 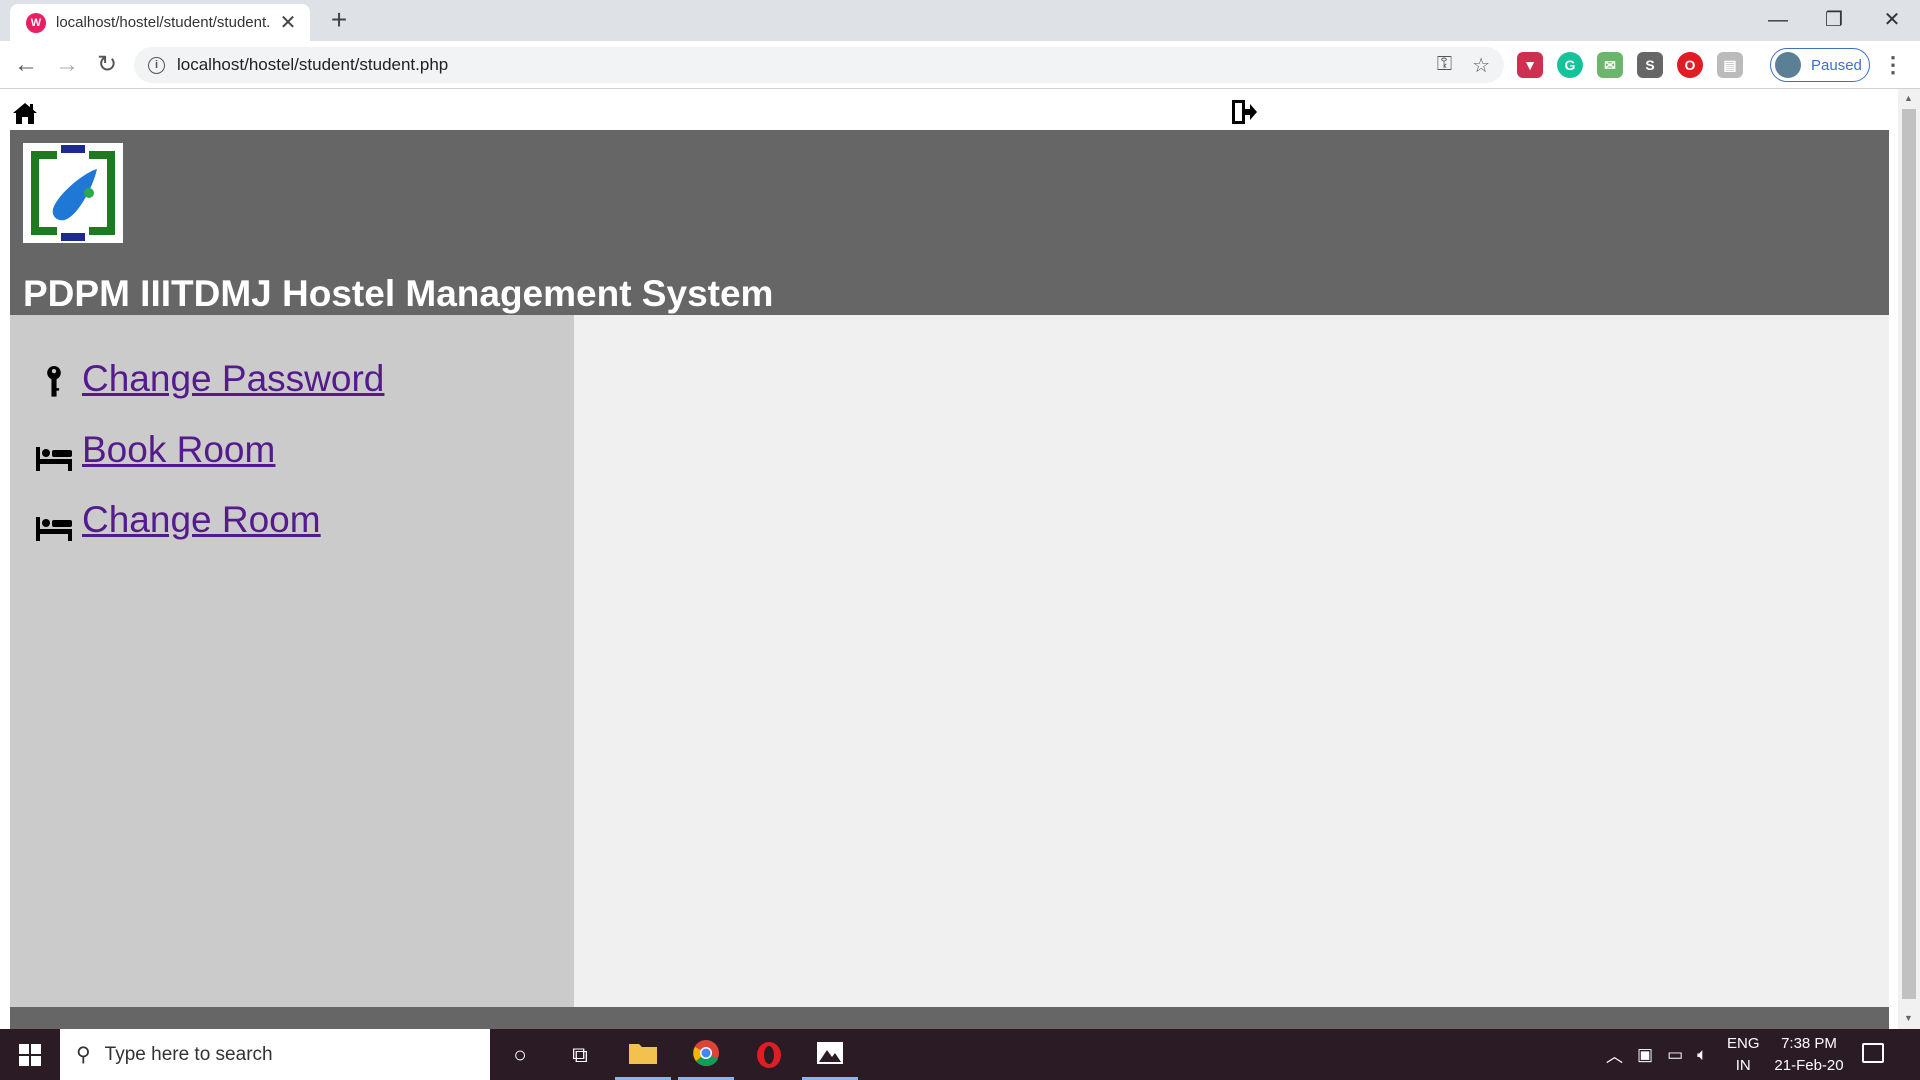 I want to click on scrollbar: ▲ ▼, so click(x=1909, y=559).